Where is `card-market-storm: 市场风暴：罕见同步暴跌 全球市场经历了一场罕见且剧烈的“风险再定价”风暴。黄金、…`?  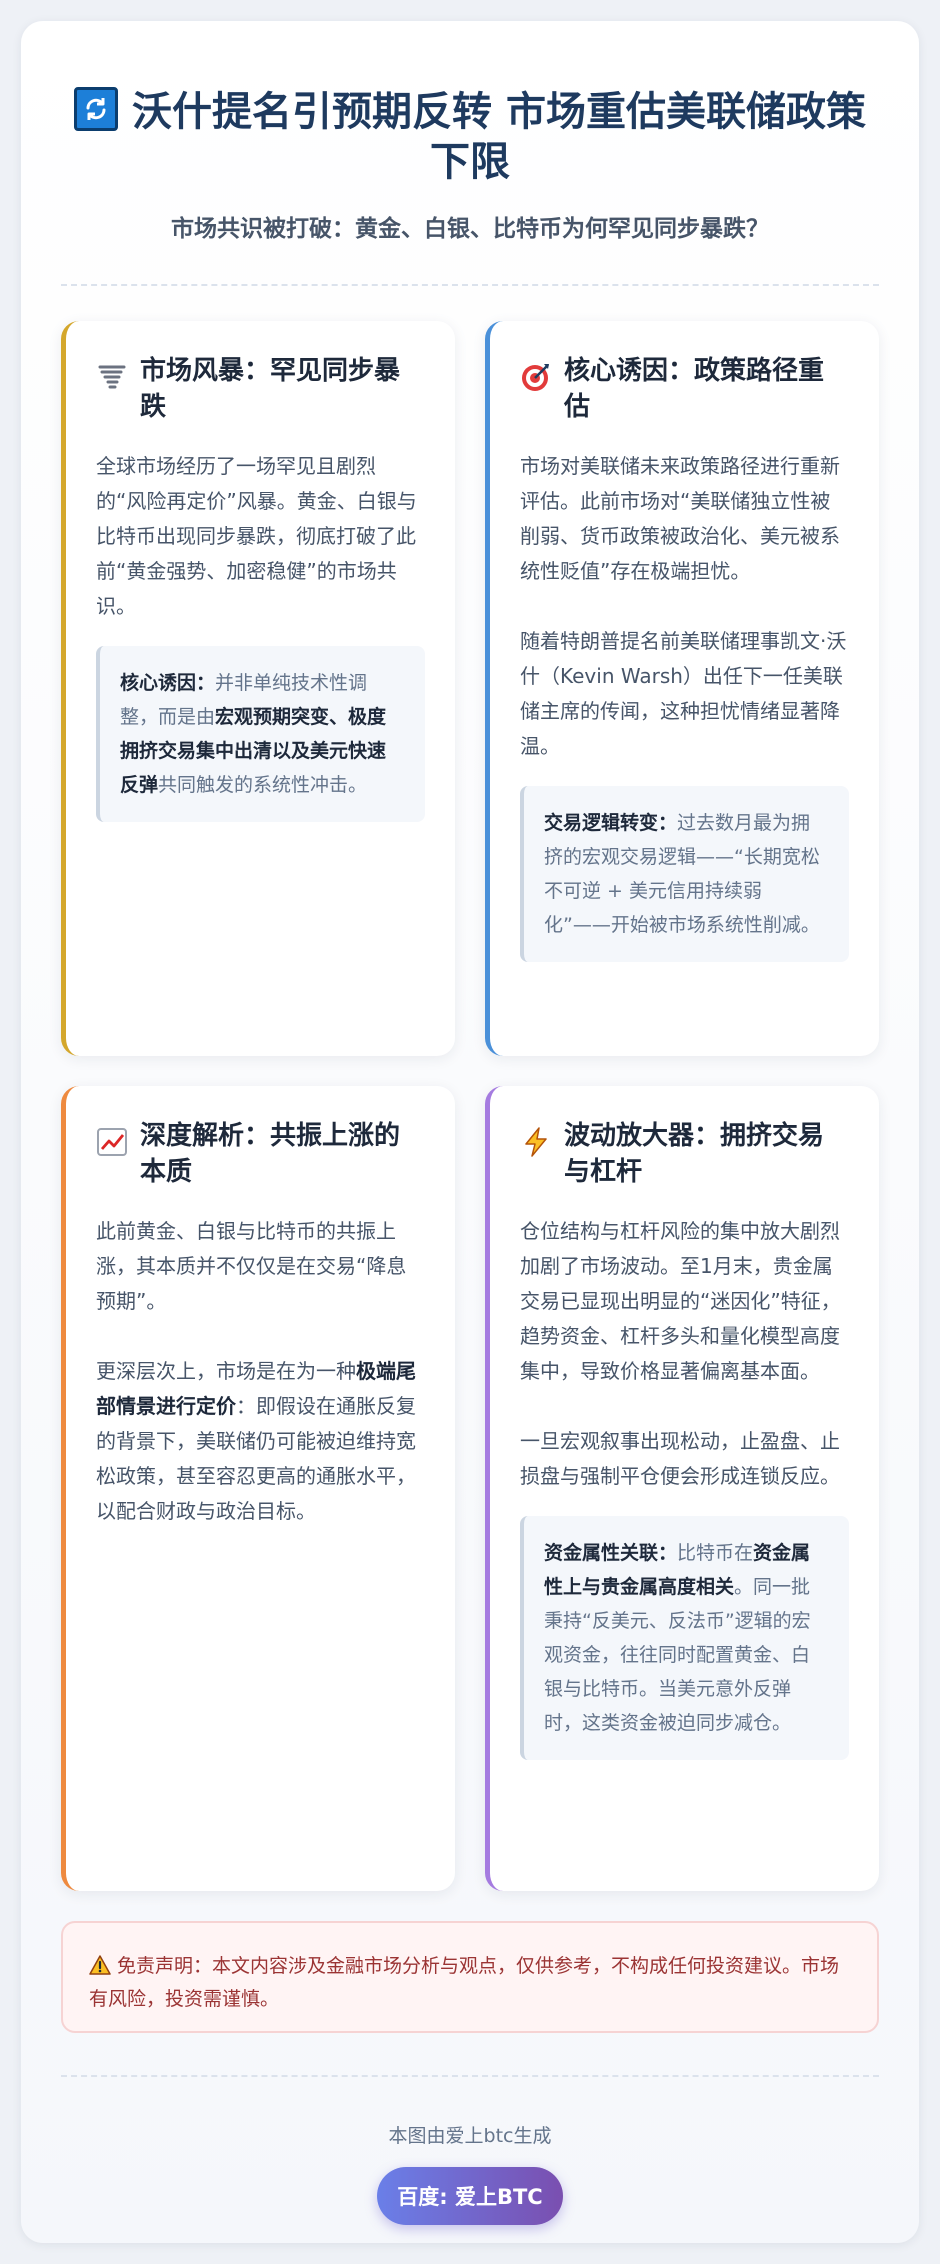 card-market-storm: 市场风暴：罕见同步暴跌 全球市场经历了一场罕见且剧烈的“风险再定价”风暴。黄金、… is located at coordinates (258, 688).